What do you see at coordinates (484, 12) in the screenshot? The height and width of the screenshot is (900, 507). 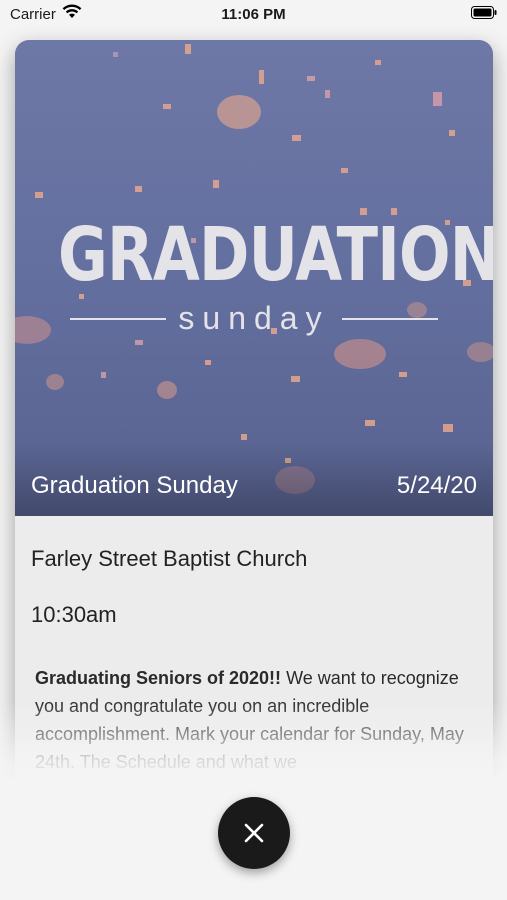 I see `battery-icon` at bounding box center [484, 12].